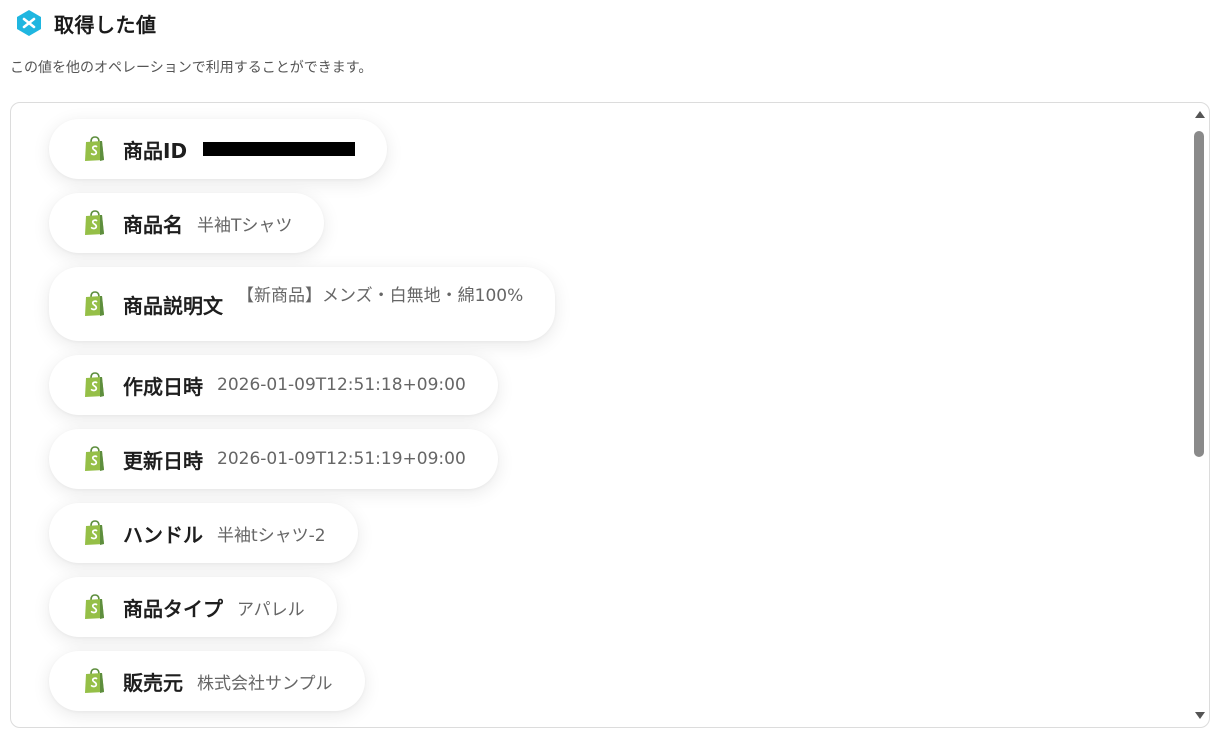 Image resolution: width=1217 pixels, height=735 pixels. I want to click on chip-label: 商品タイプ, so click(173, 608).